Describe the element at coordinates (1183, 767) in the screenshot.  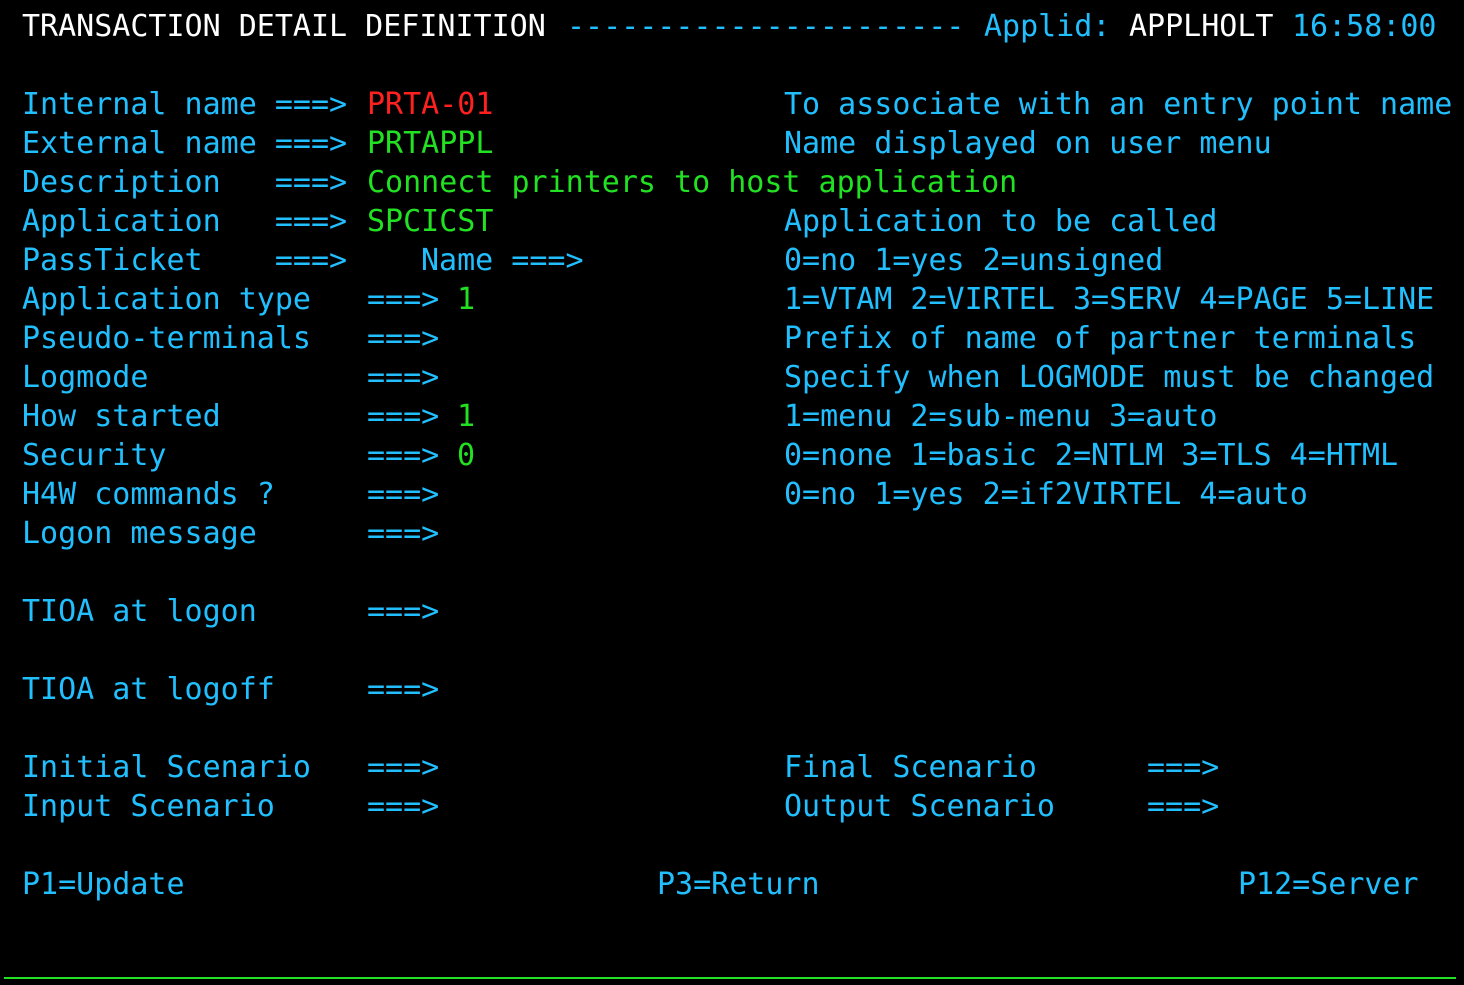
I see `final-scenario-arrow: ===>` at that location.